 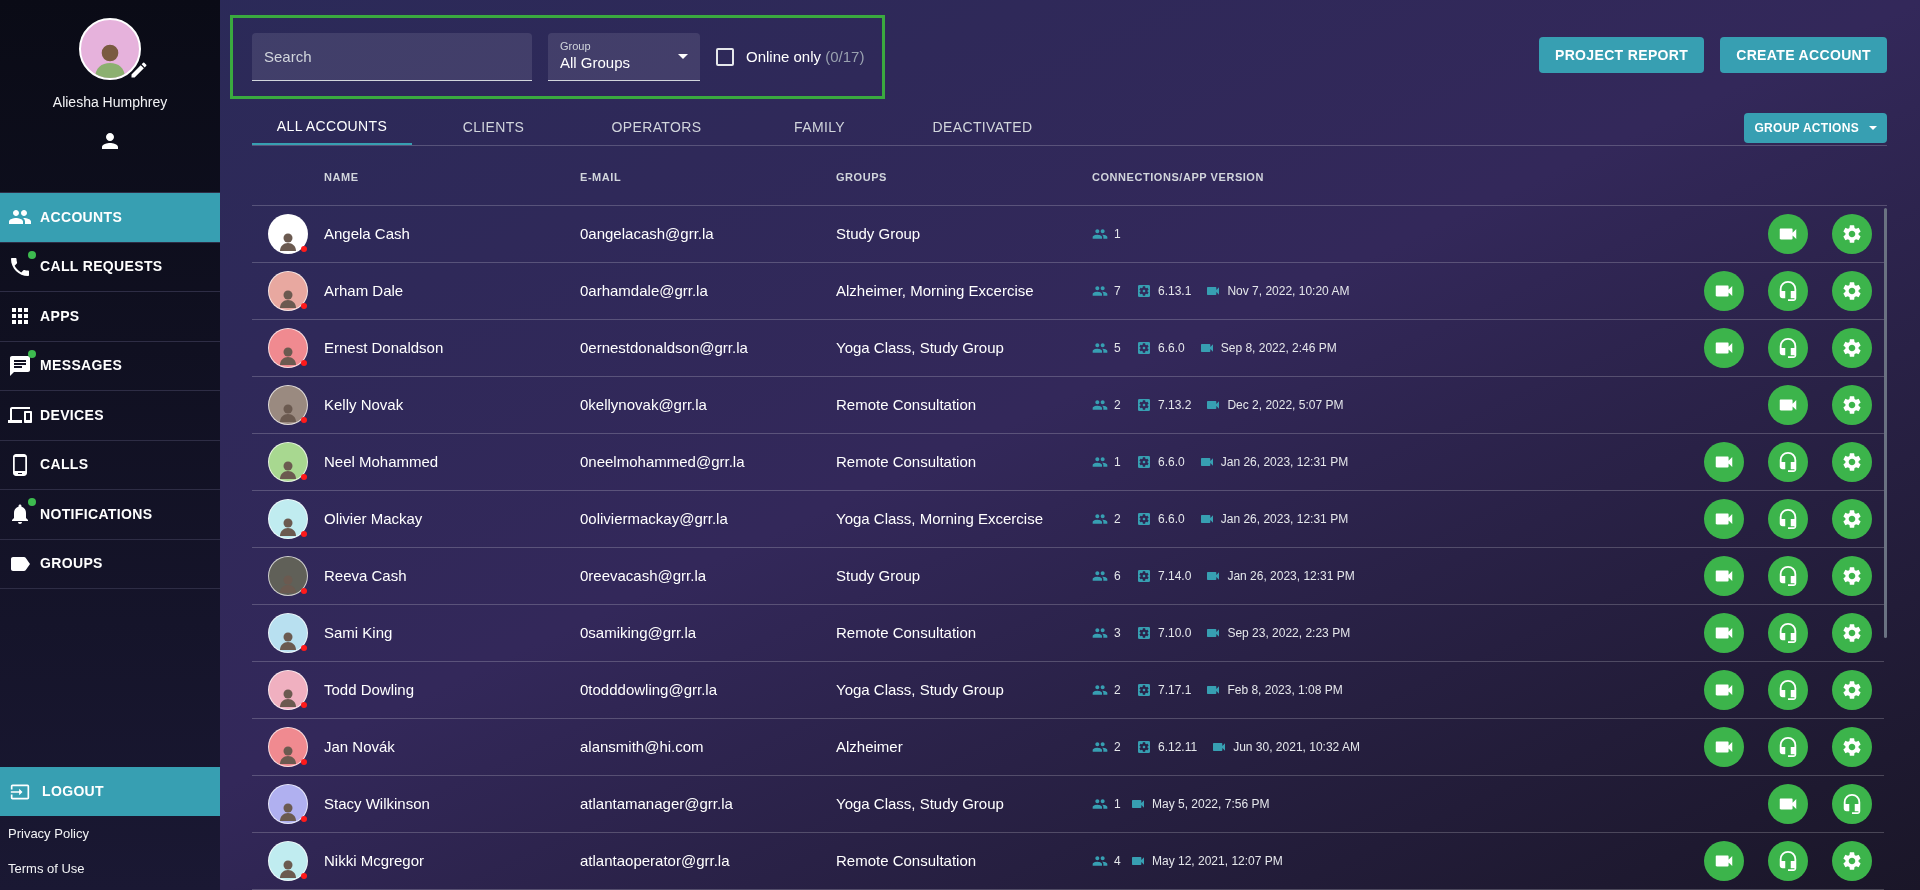 What do you see at coordinates (110, 416) in the screenshot?
I see `sidebar-item: DEVICES` at bounding box center [110, 416].